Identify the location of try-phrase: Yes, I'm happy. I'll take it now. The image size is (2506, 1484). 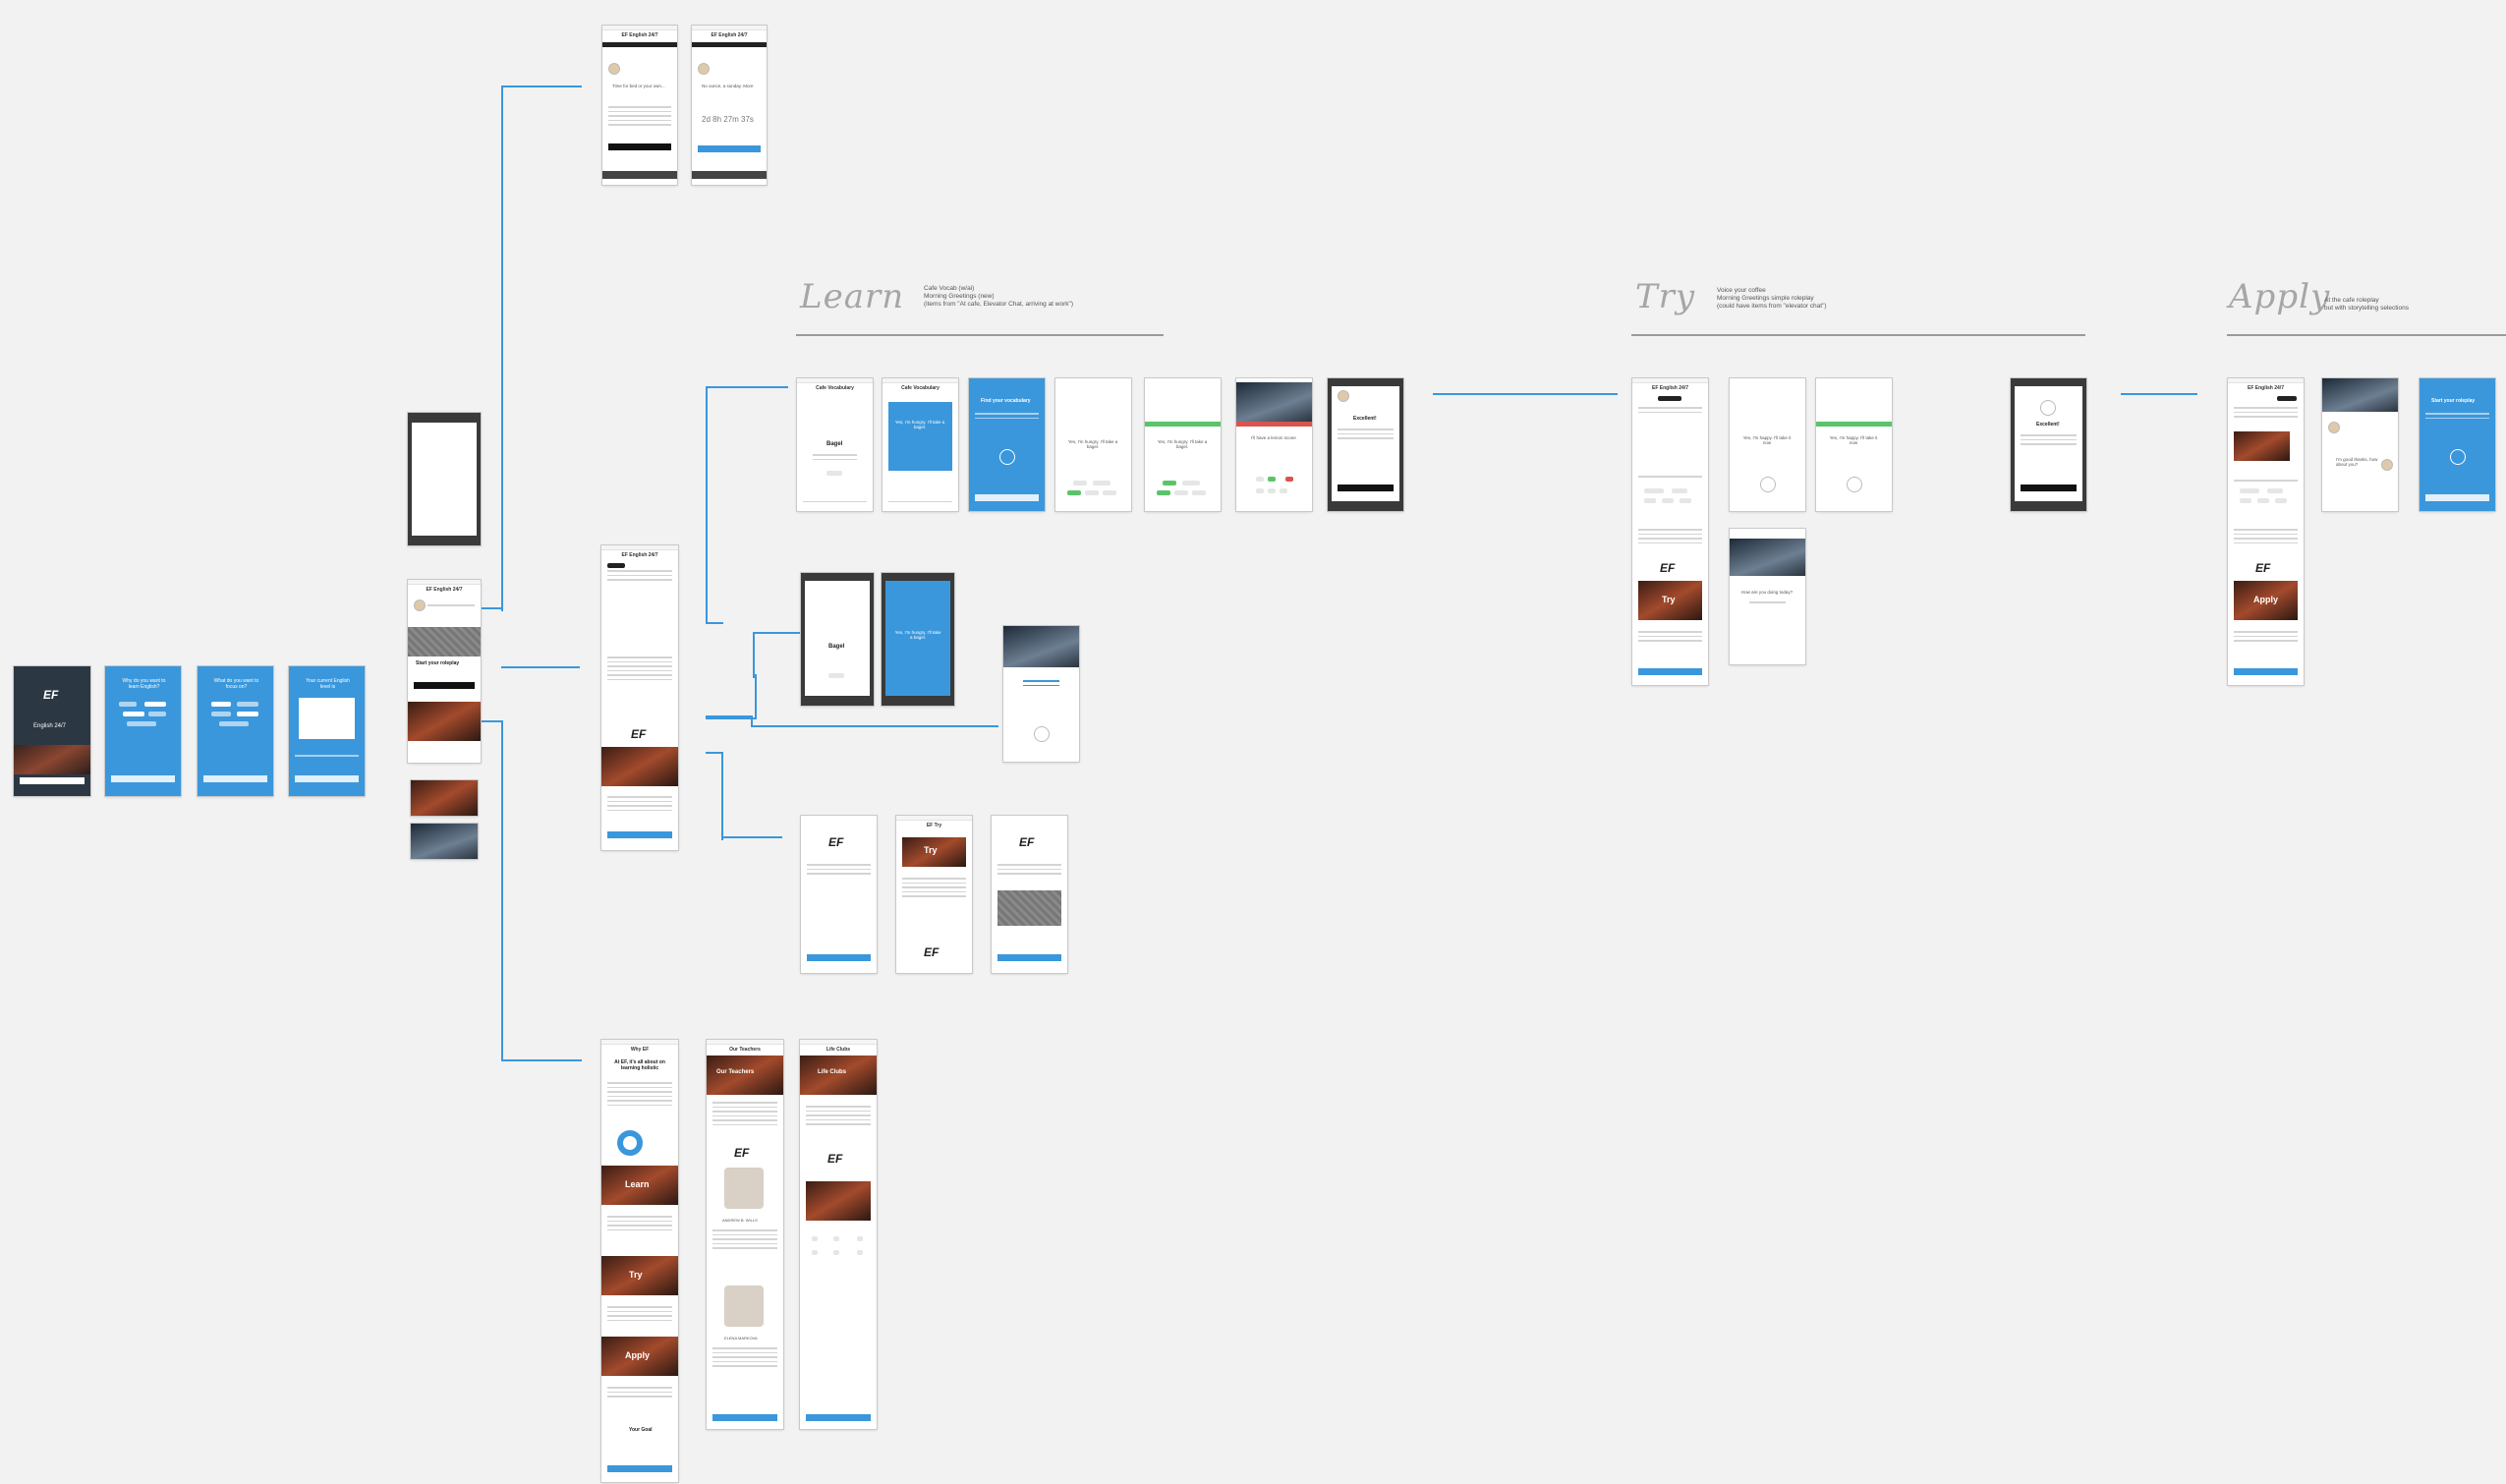
(1853, 440).